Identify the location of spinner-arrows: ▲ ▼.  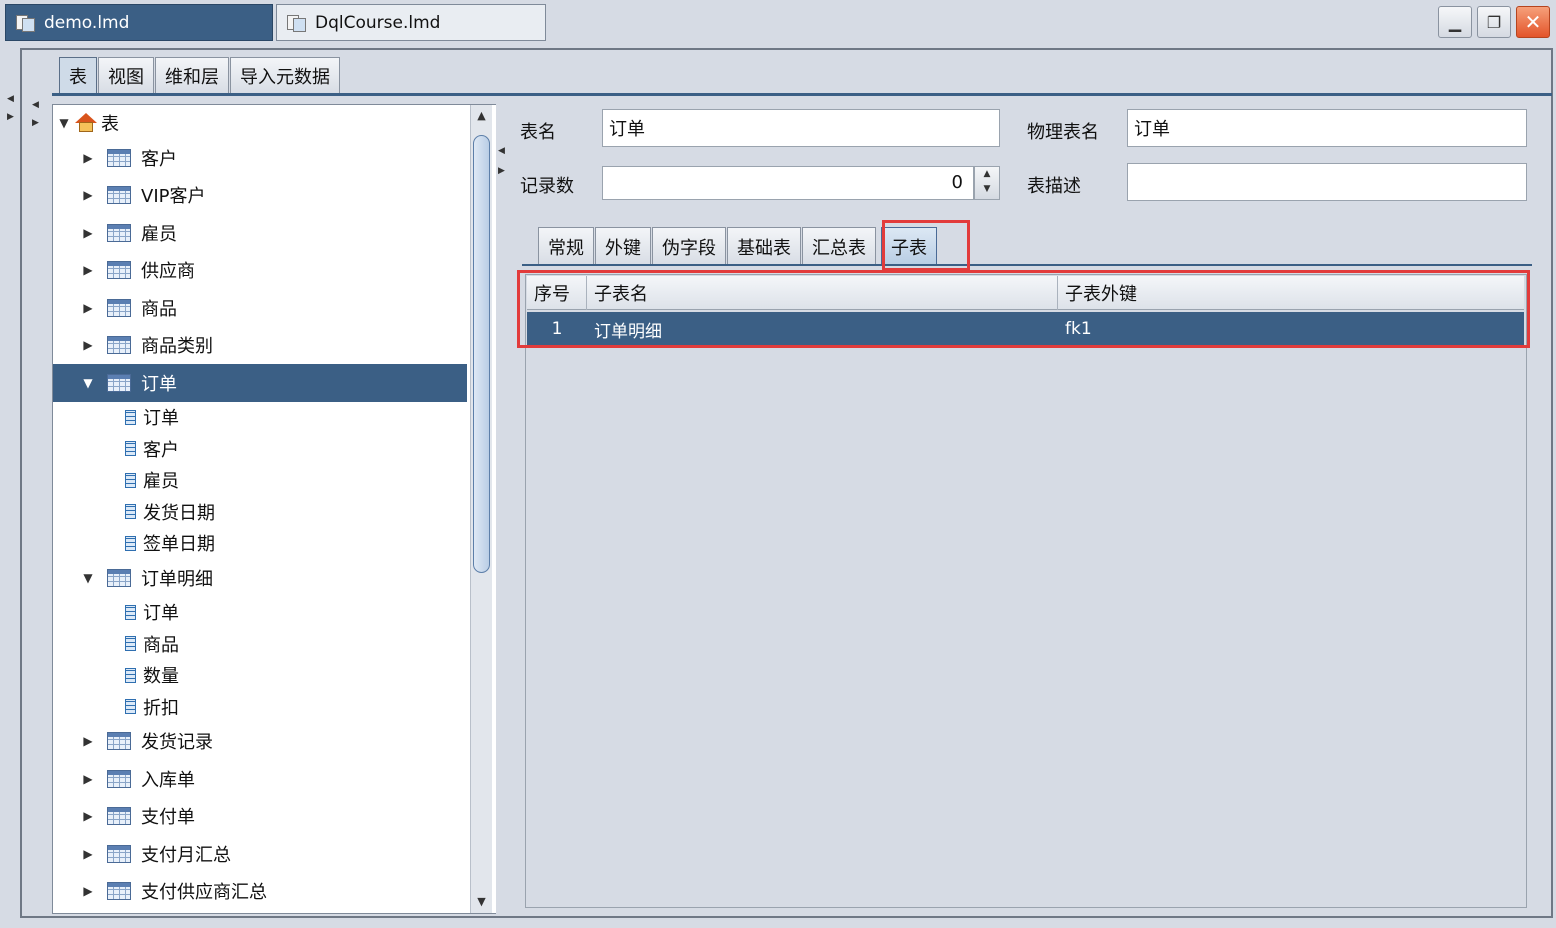
(987, 183).